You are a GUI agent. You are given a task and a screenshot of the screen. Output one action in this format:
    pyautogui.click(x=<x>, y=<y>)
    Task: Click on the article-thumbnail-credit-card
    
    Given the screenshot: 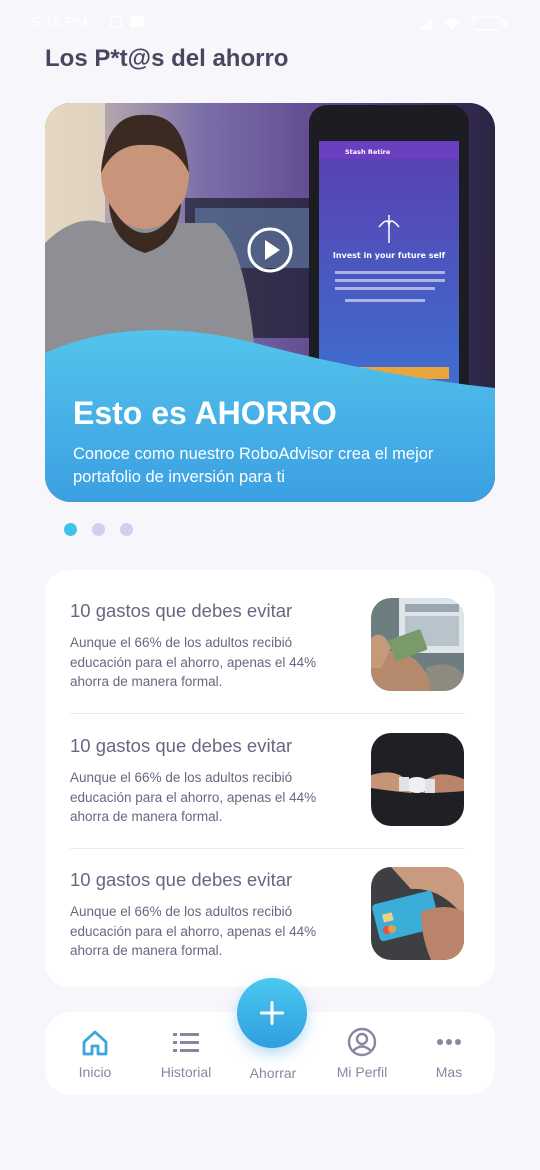 What is the action you would take?
    pyautogui.click(x=417, y=913)
    